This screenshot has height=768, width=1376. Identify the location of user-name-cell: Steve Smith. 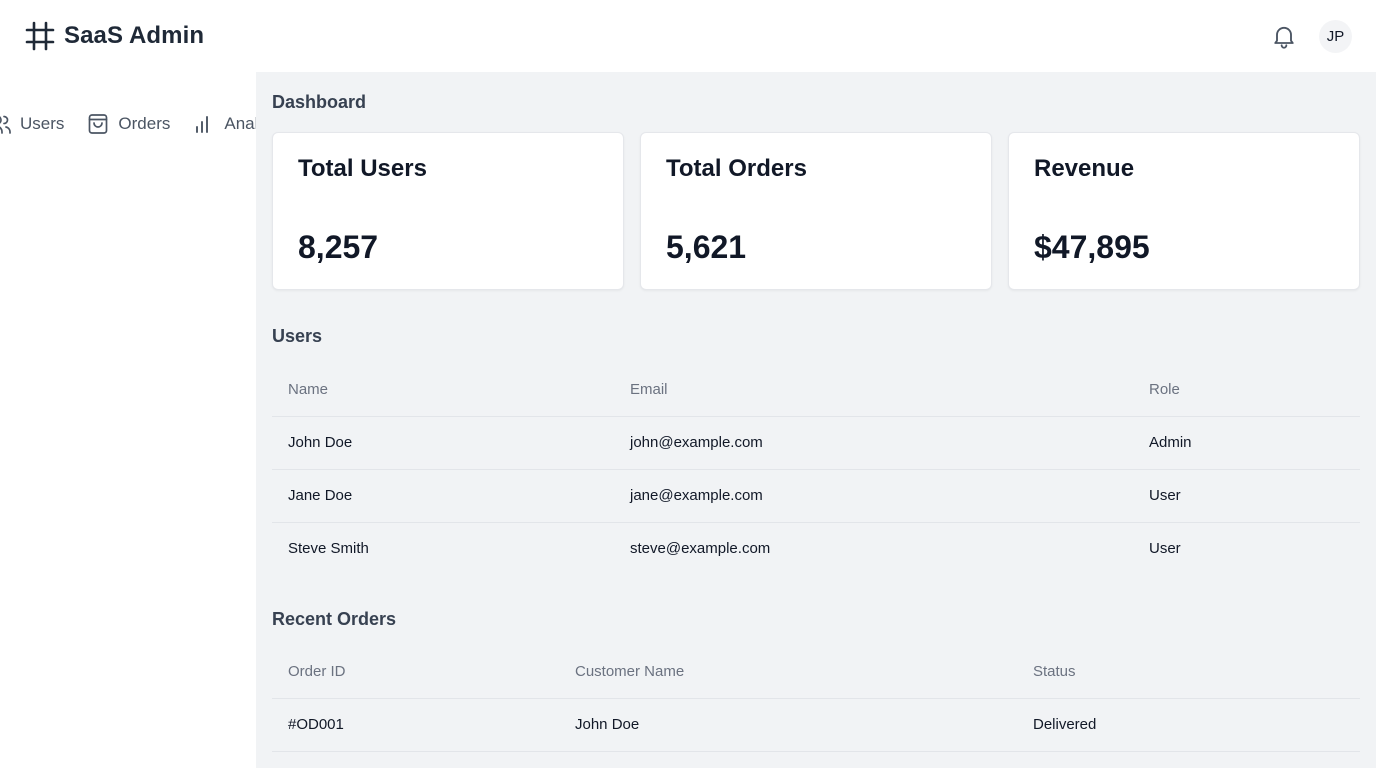
(328, 549).